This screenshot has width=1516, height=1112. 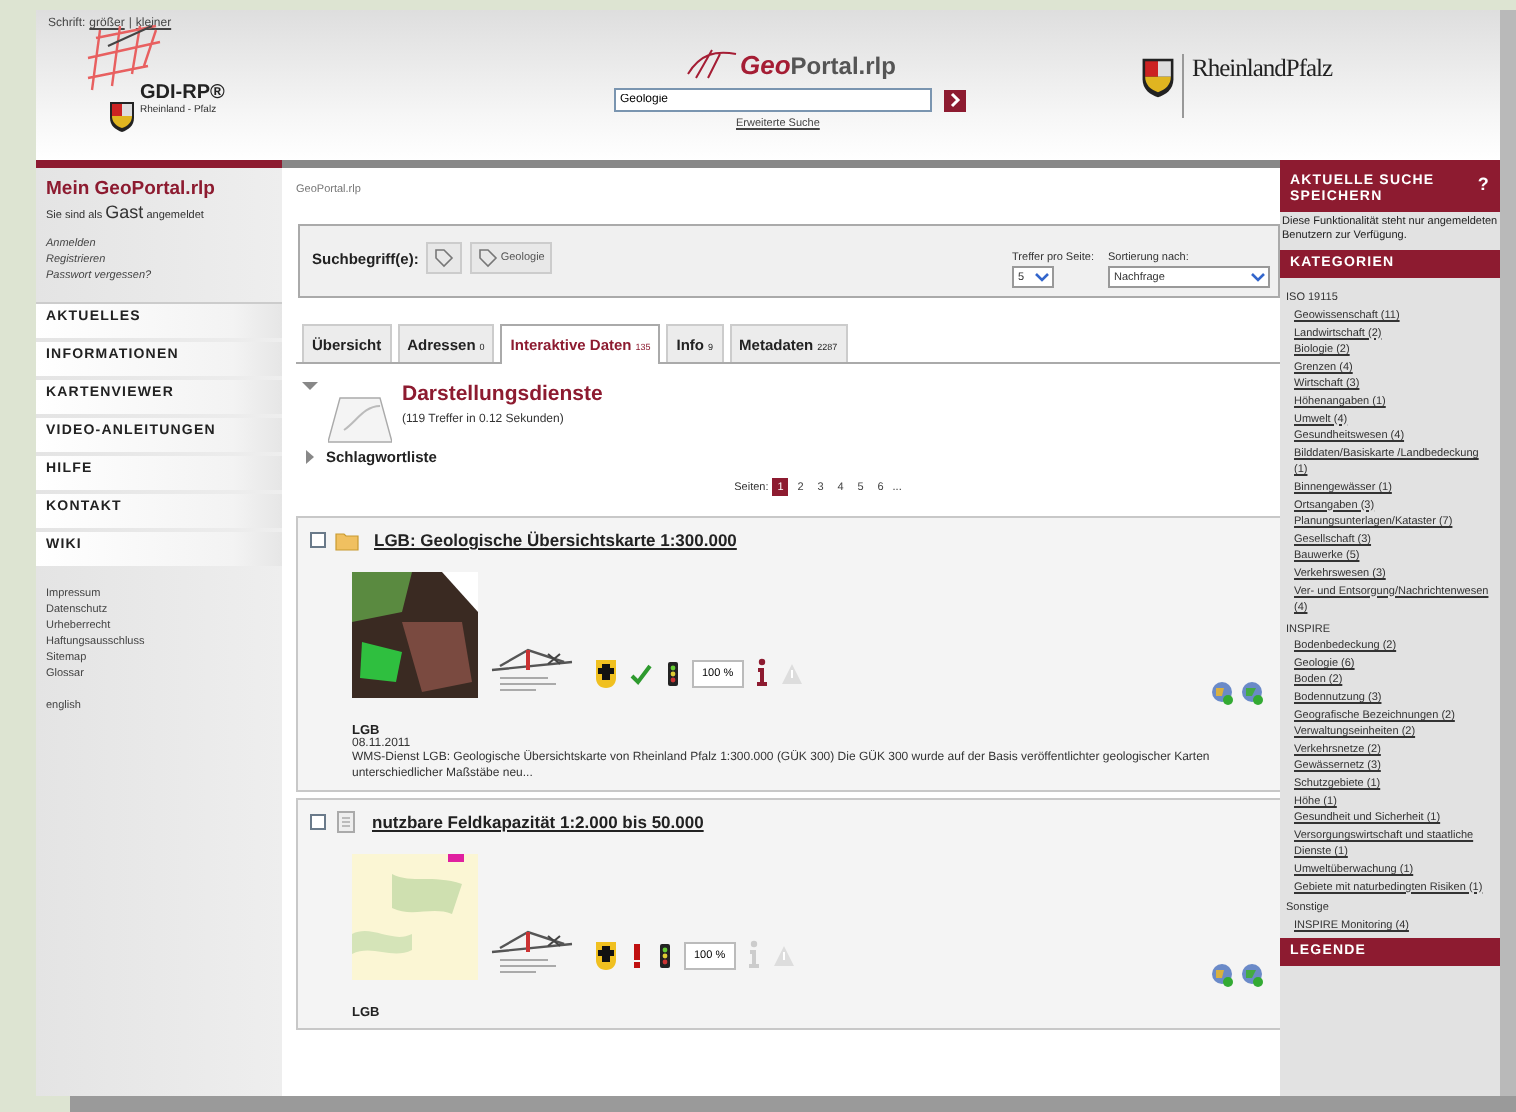 I want to click on logo-title: GDI-RP®, so click(x=182, y=93).